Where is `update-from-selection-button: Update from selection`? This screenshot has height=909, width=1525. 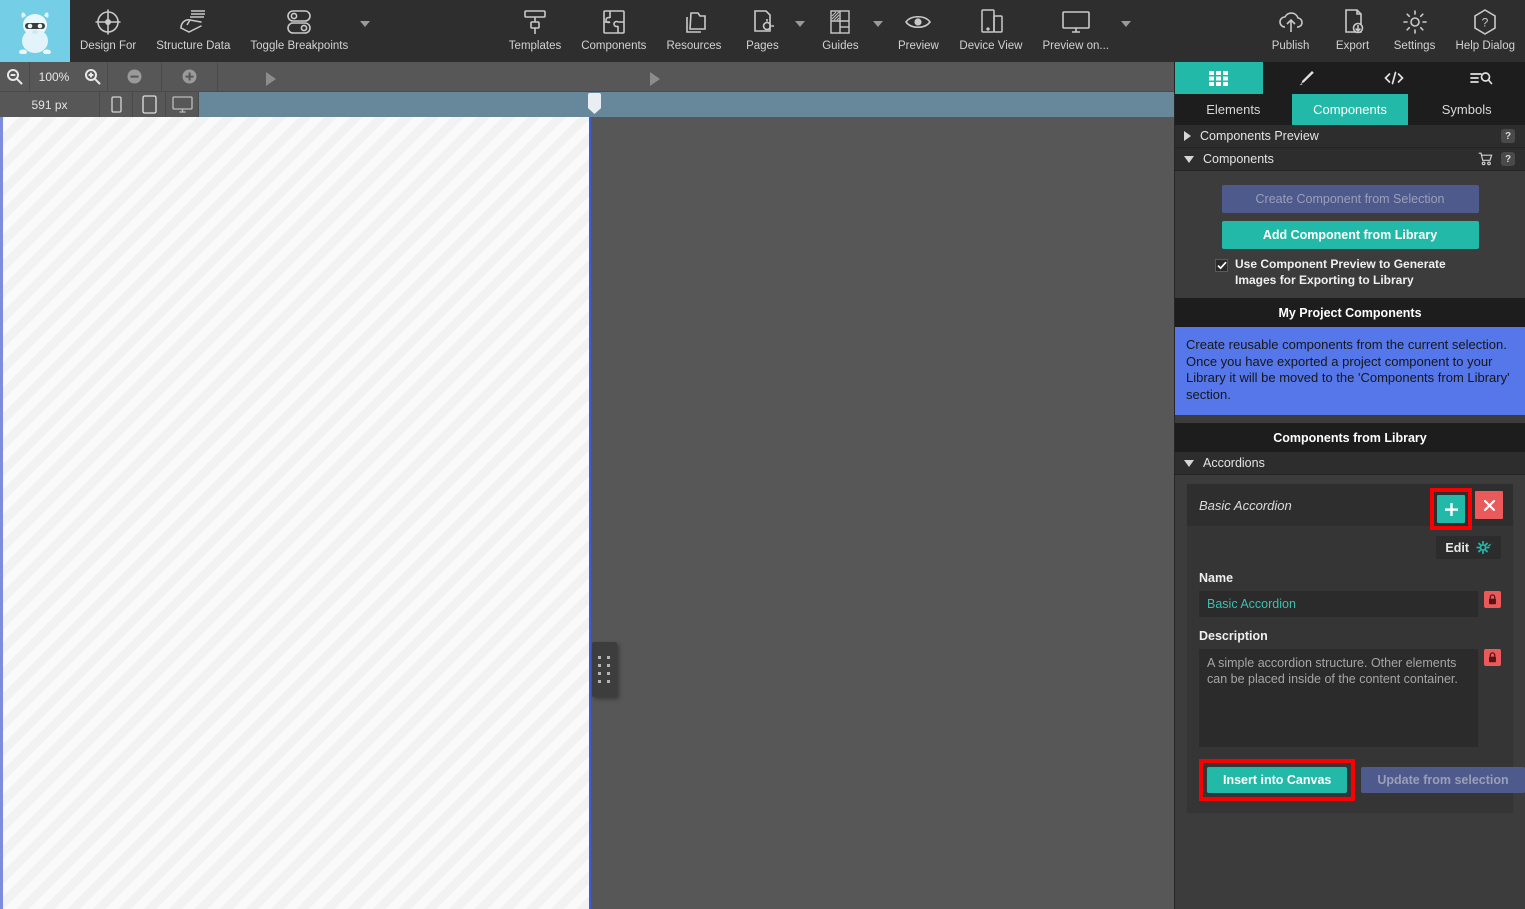
update-from-selection-button: Update from selection is located at coordinates (1443, 780).